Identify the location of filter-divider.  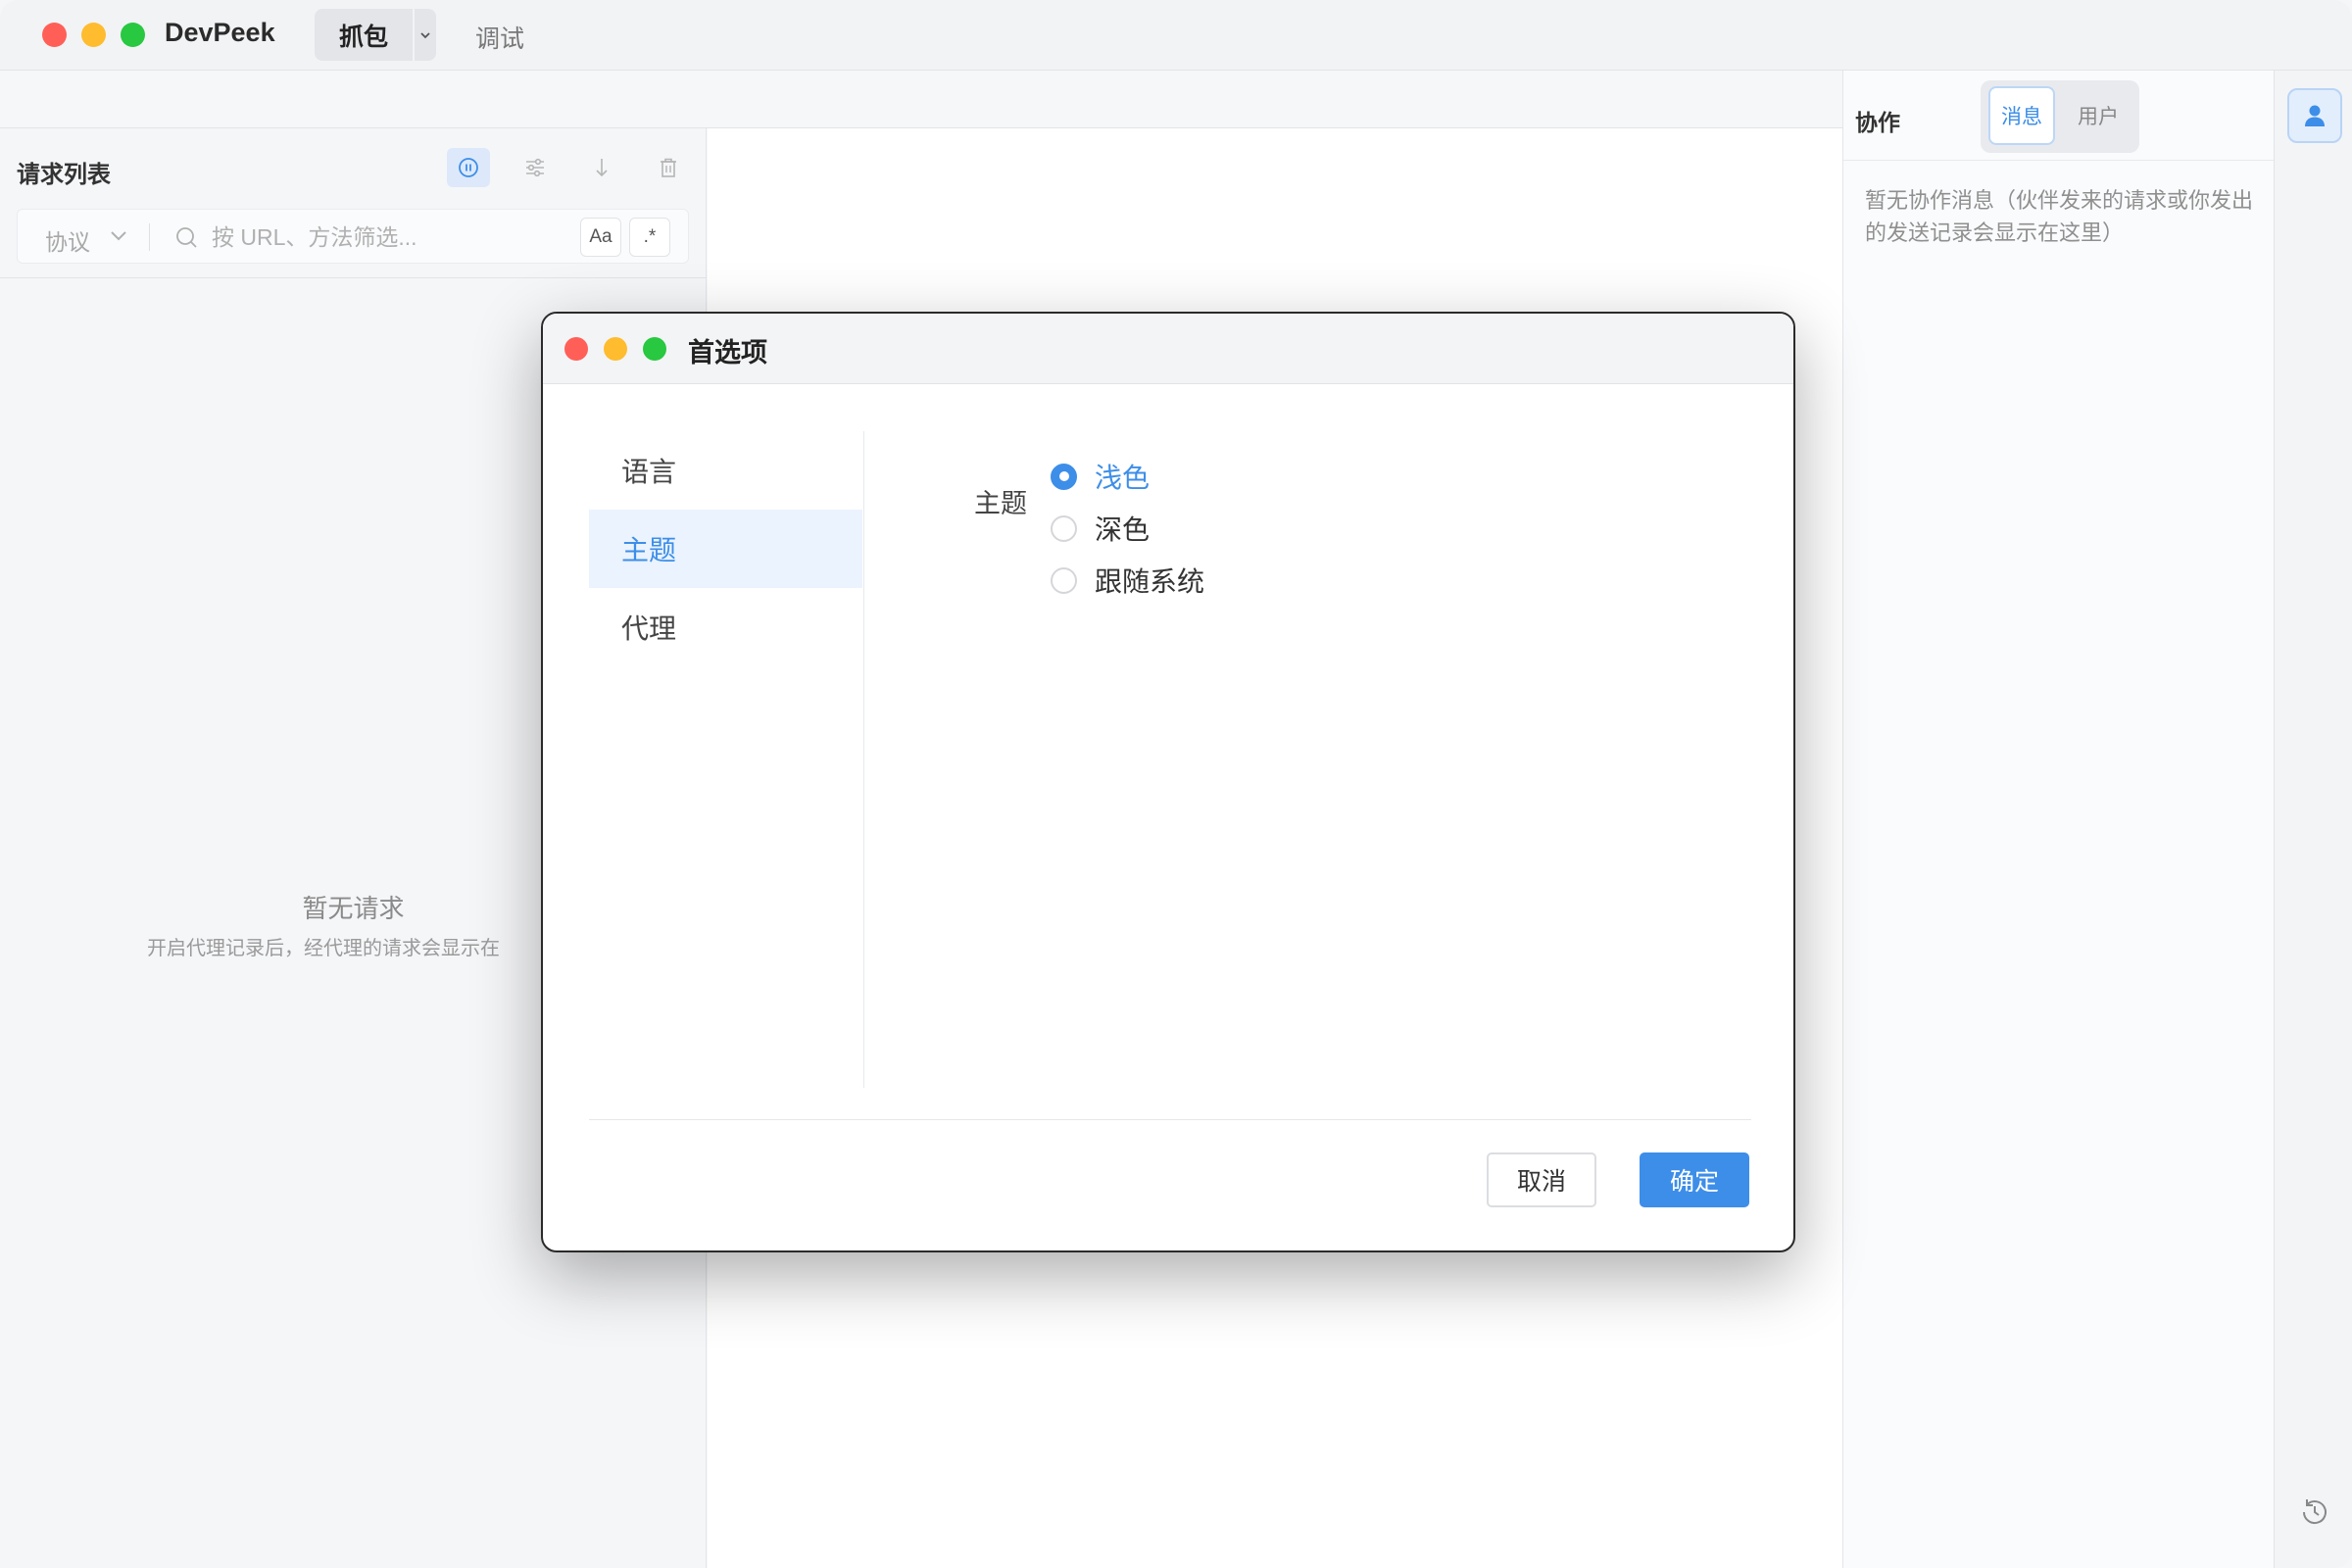
(149, 237).